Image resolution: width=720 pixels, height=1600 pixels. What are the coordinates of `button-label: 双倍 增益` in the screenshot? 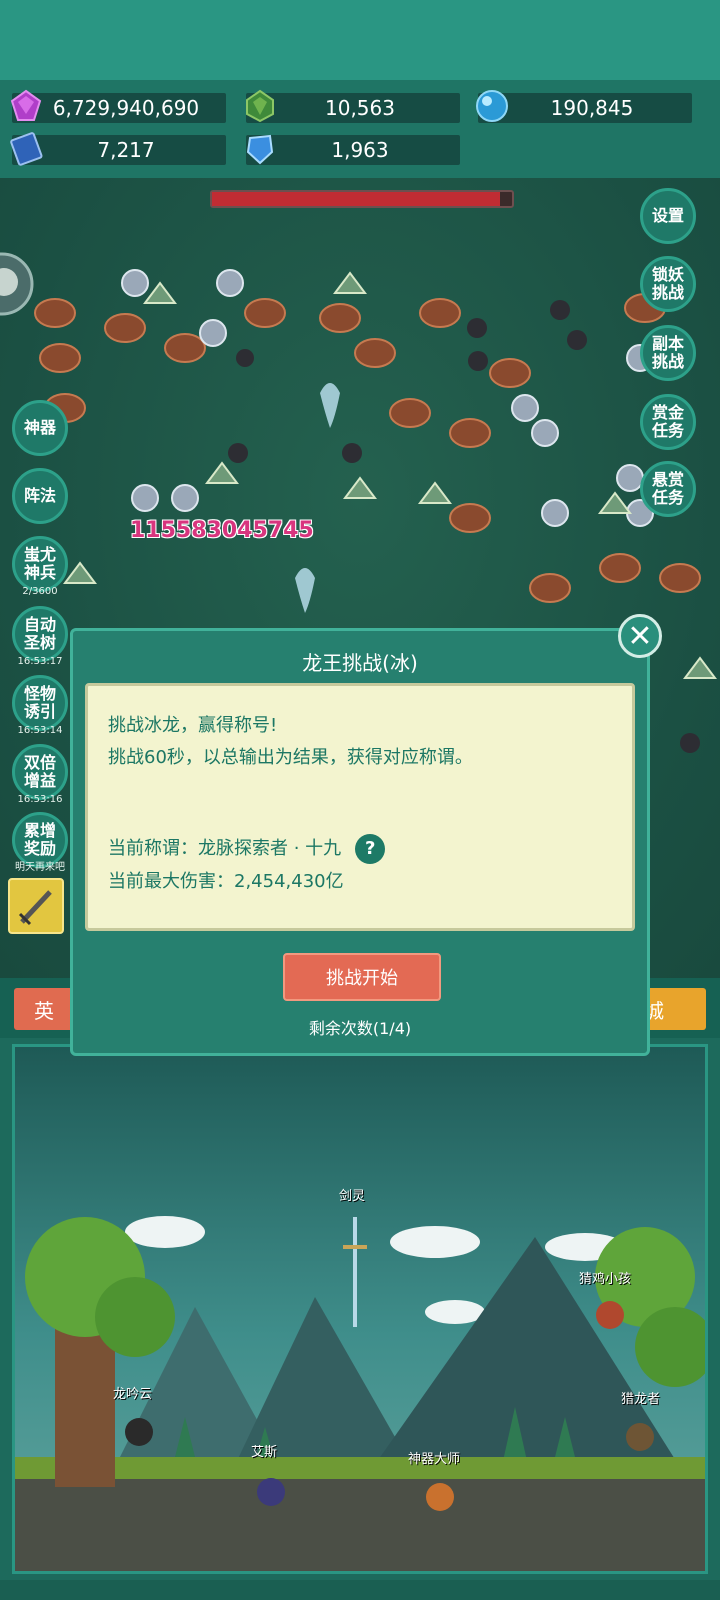 It's located at (39, 771).